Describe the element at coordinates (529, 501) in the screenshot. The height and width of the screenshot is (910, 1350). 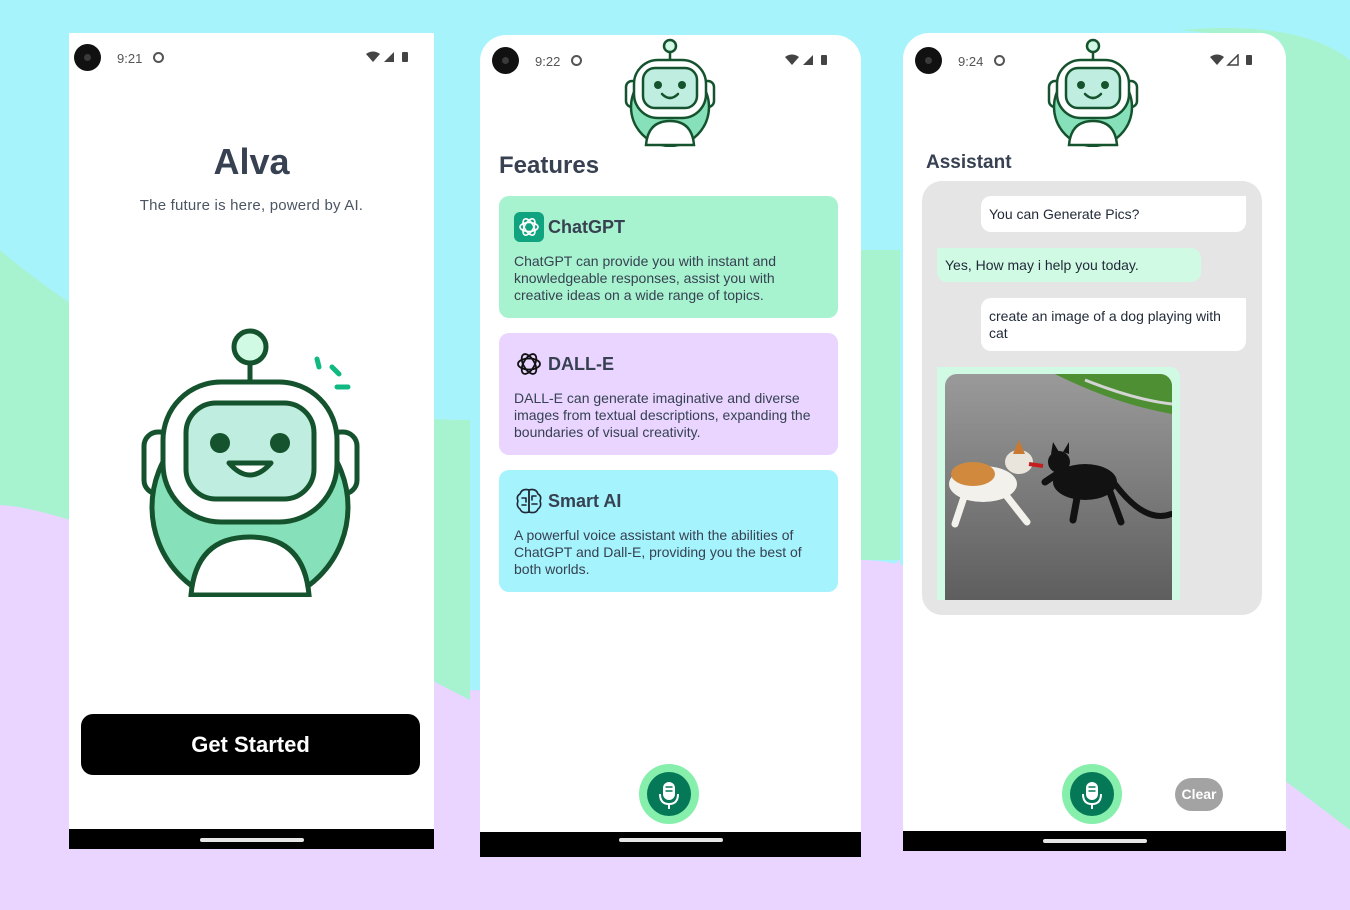
I see `brain-icon` at that location.